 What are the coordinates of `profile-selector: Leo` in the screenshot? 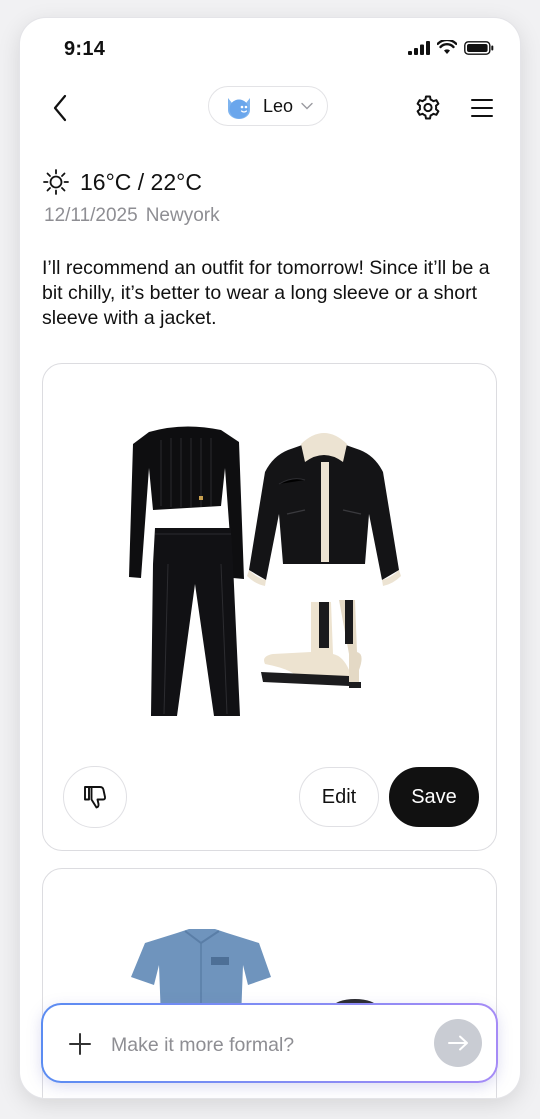 It's located at (268, 106).